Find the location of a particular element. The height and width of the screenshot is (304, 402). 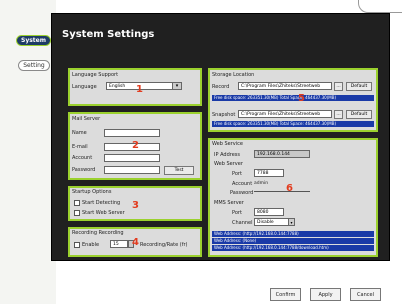

start-web-server-label: Start Web Server is located at coordinates (103, 213).